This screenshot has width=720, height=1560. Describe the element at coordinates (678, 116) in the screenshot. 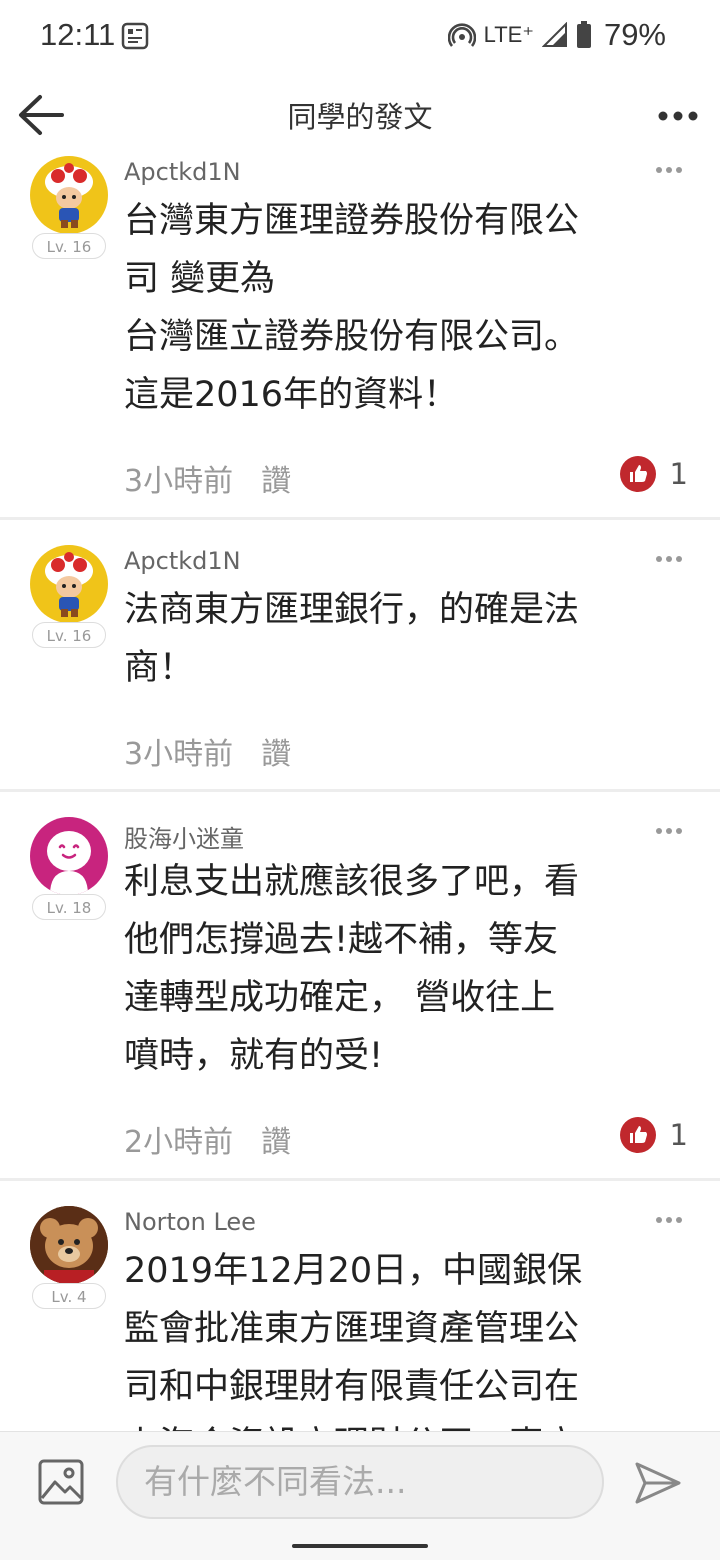

I see `more-options-icon` at that location.